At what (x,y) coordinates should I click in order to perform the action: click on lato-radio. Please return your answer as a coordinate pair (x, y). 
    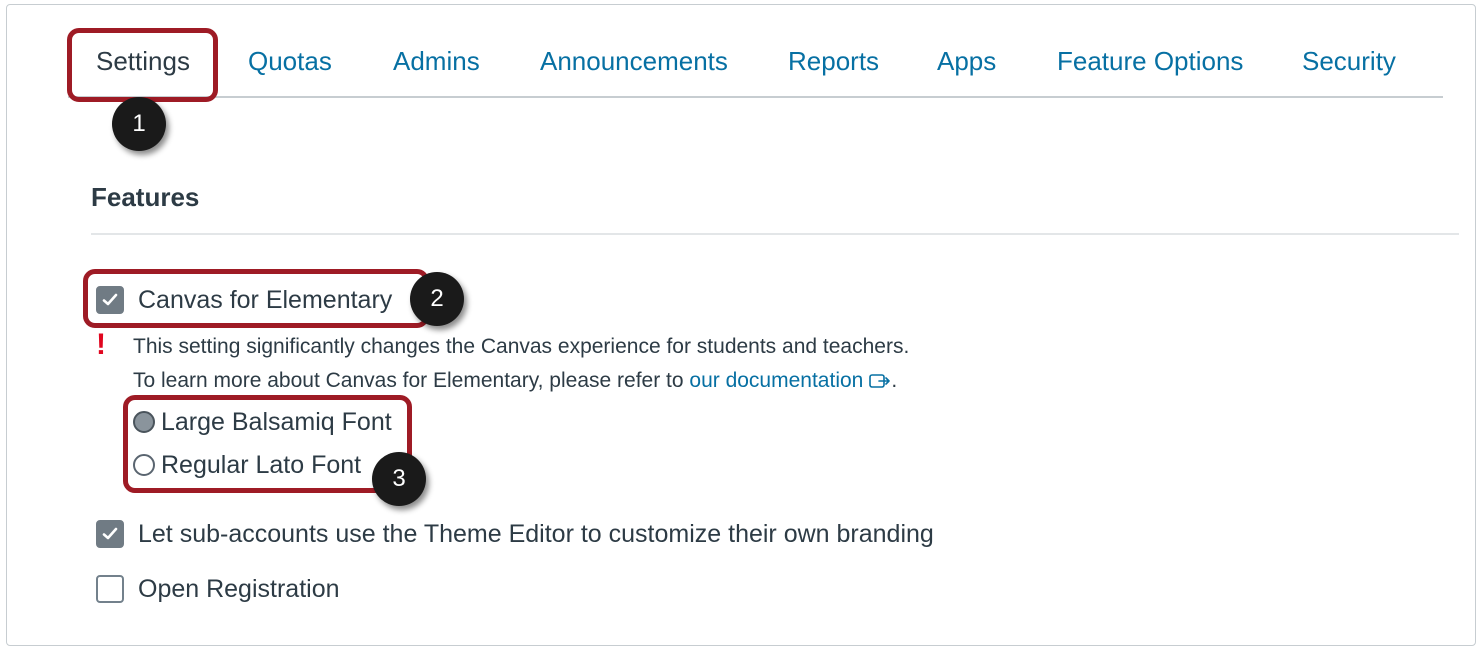
    Looking at the image, I should click on (144, 465).